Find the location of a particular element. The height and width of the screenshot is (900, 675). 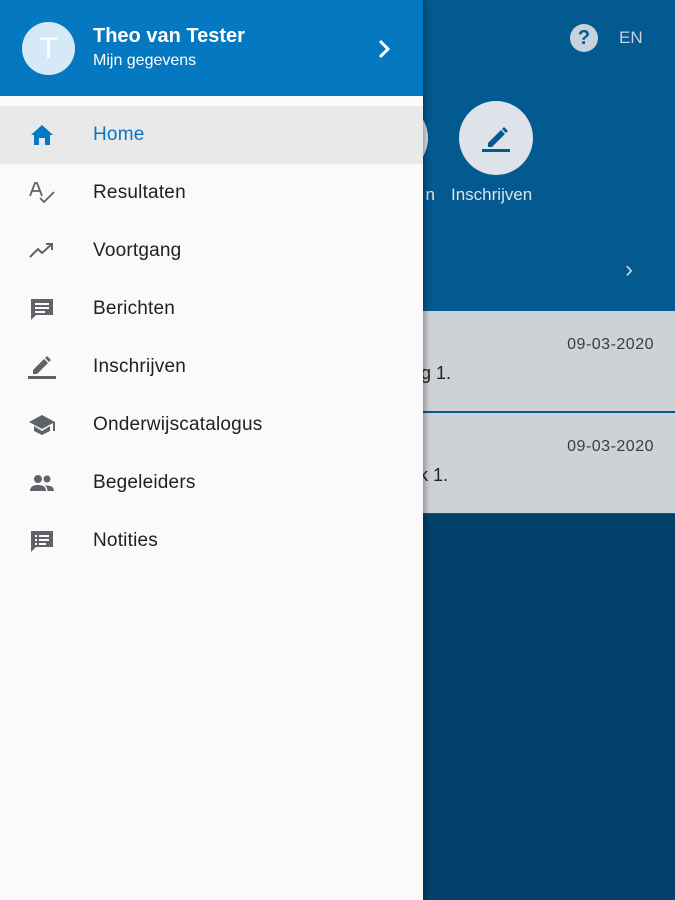

people-icon is located at coordinates (42, 483).